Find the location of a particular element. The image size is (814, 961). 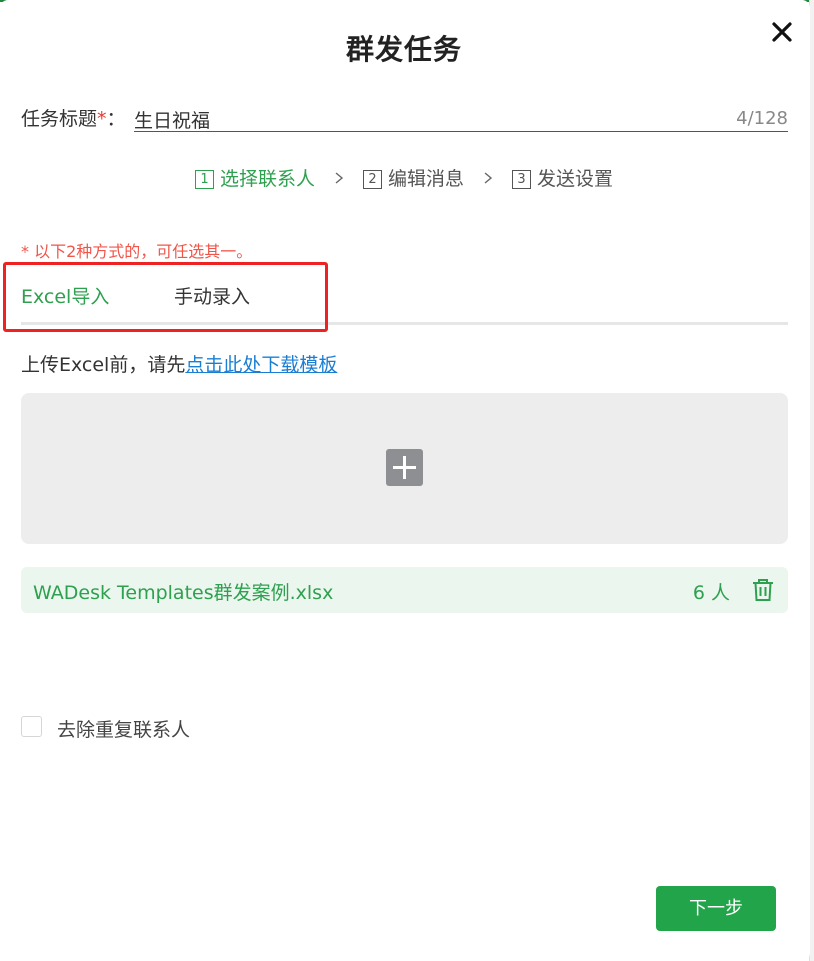

step-number: 1 is located at coordinates (204, 179).